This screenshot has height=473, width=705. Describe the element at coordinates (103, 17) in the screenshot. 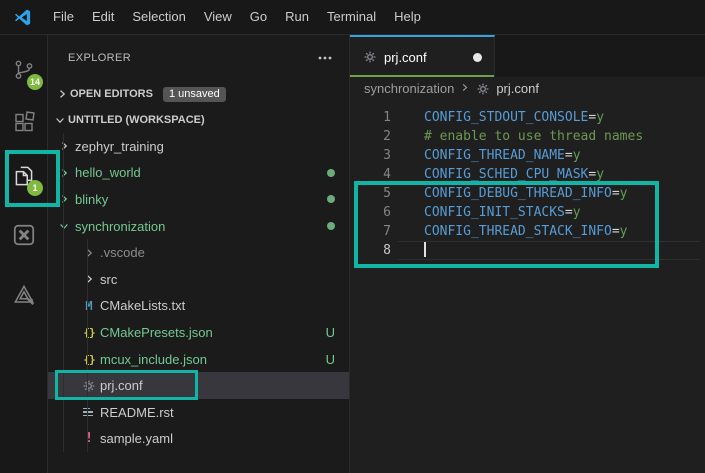

I see `menu-edit: Edit` at that location.